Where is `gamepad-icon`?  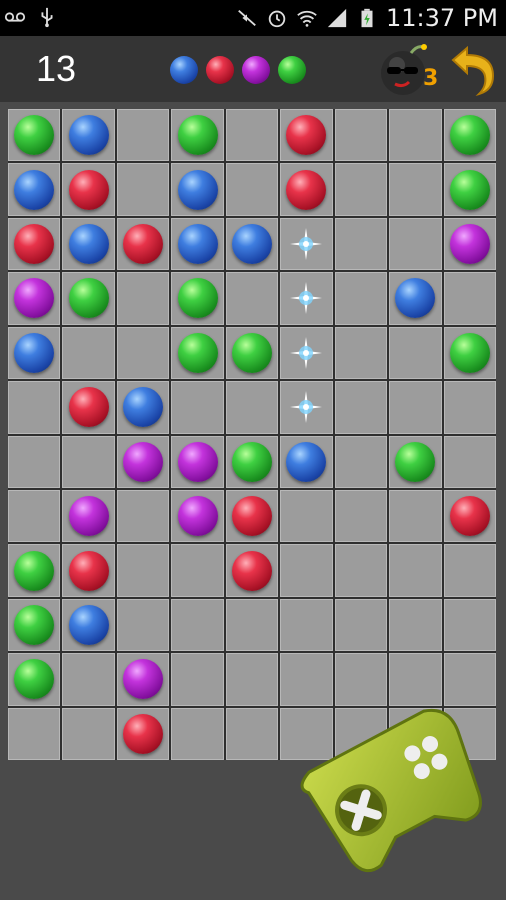
gamepad-icon is located at coordinates (394, 787).